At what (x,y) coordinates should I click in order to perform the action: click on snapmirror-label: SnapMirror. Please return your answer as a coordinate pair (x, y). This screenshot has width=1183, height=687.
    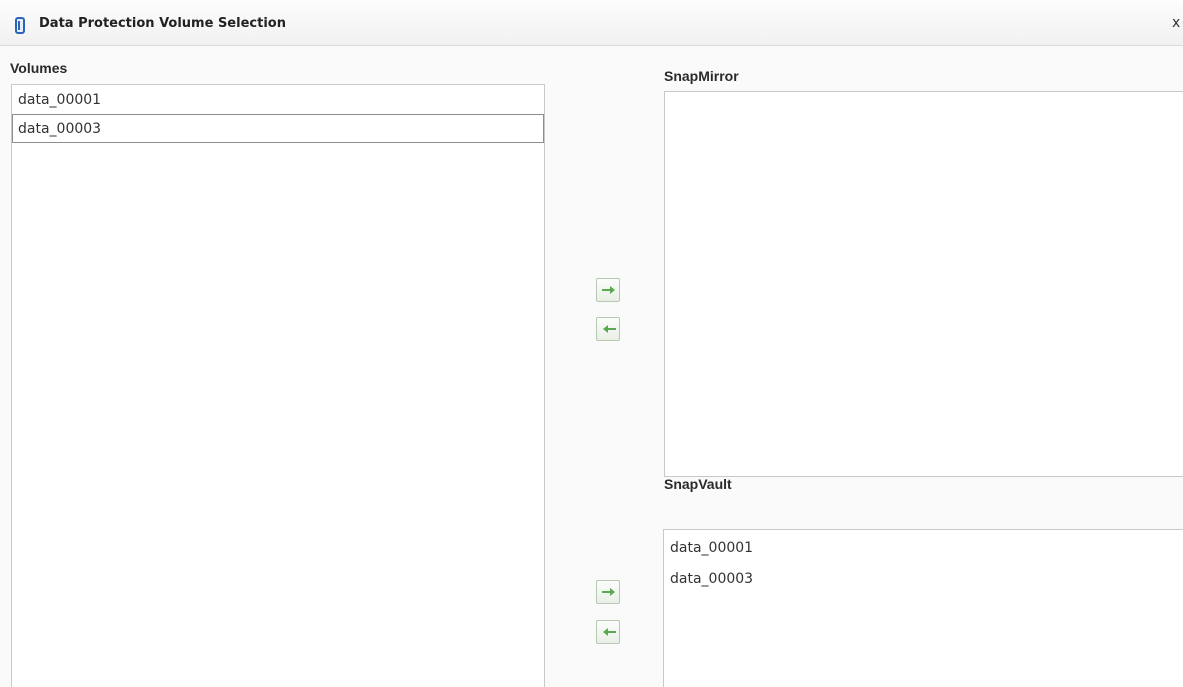
    Looking at the image, I should click on (701, 76).